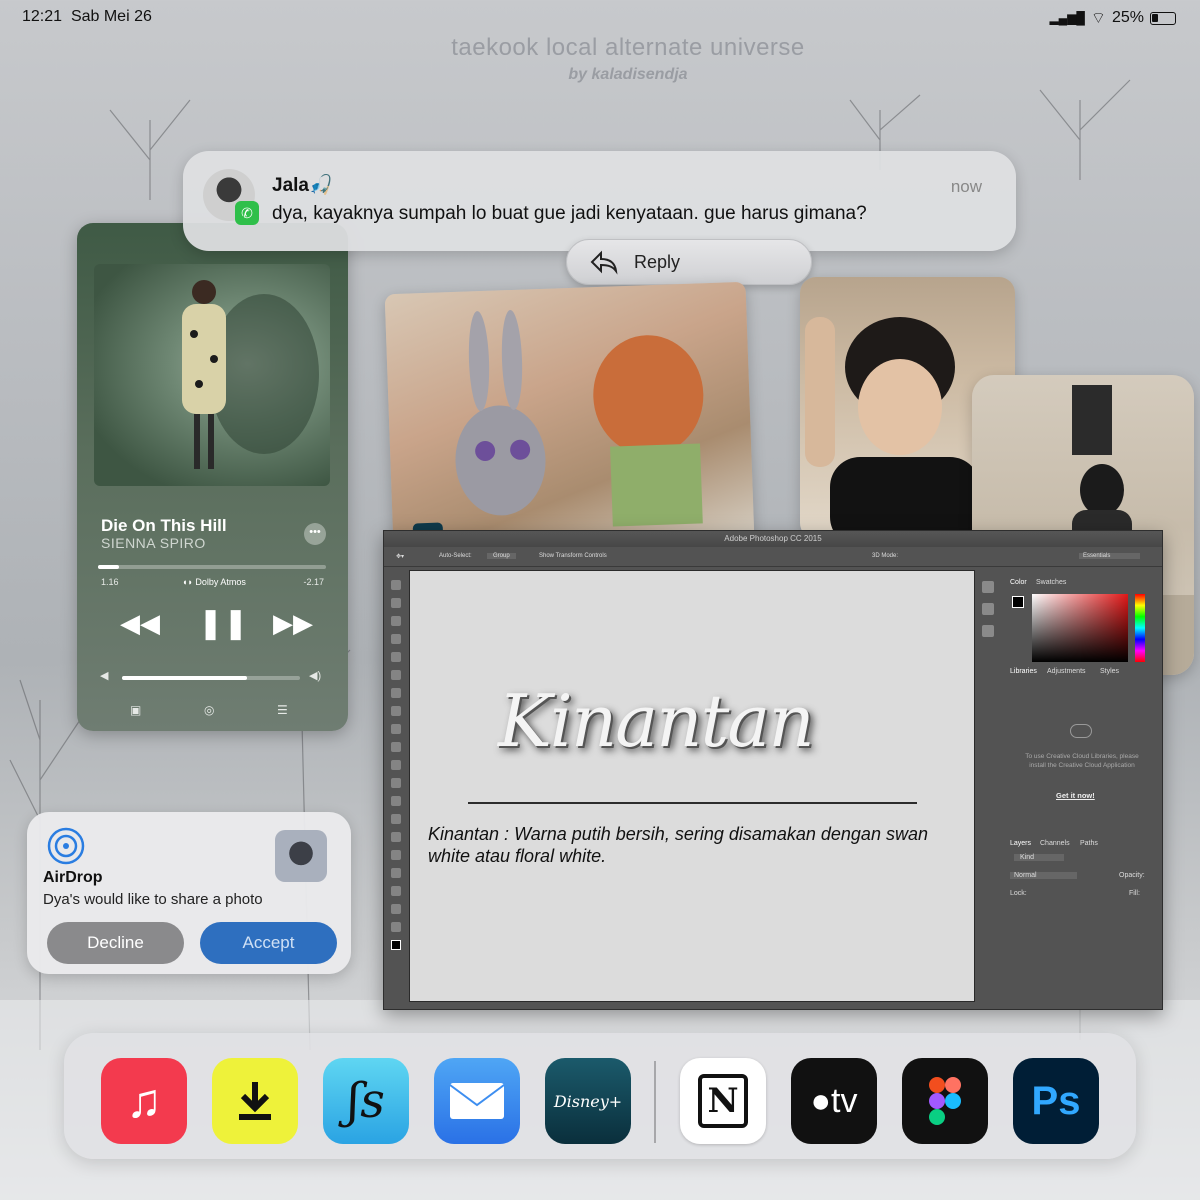  I want to click on path-select-tool-icon, so click(396, 873).